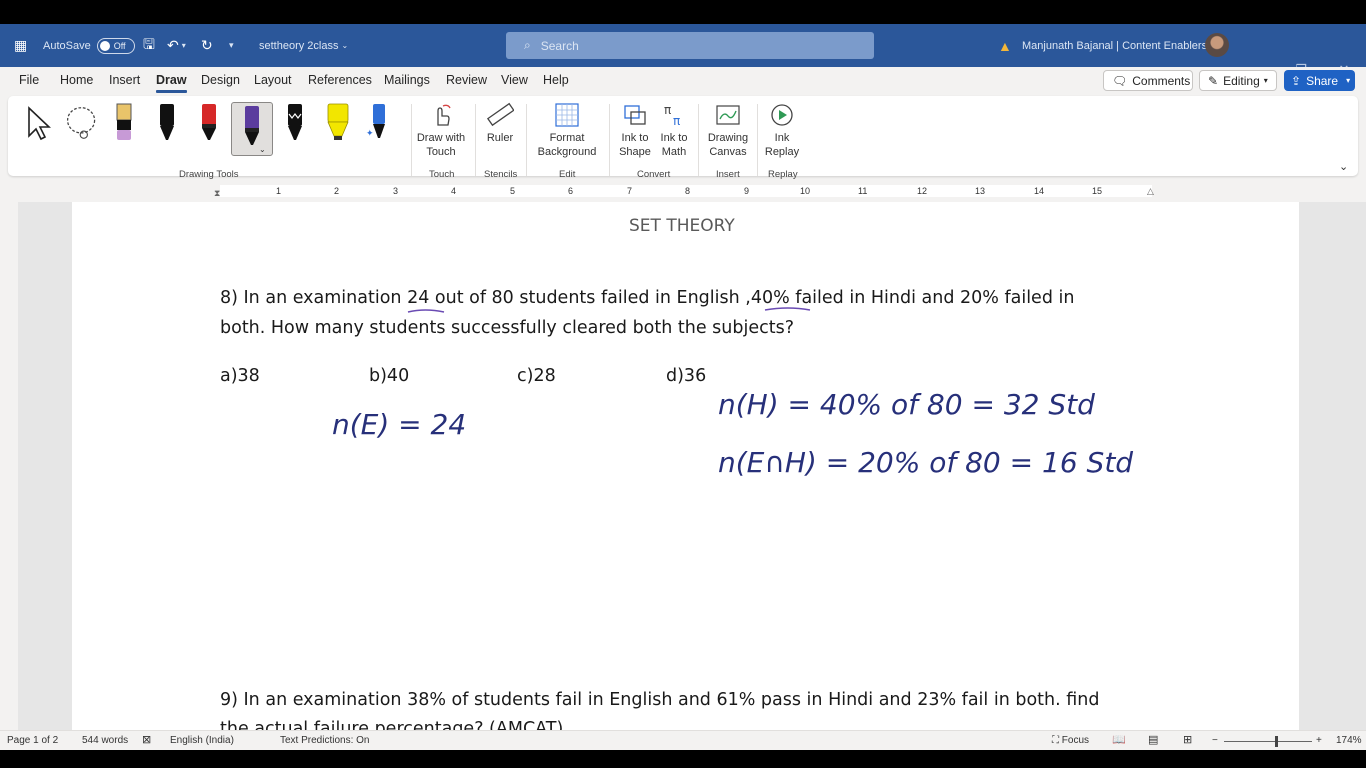  I want to click on redo-icon: ↻, so click(207, 45).